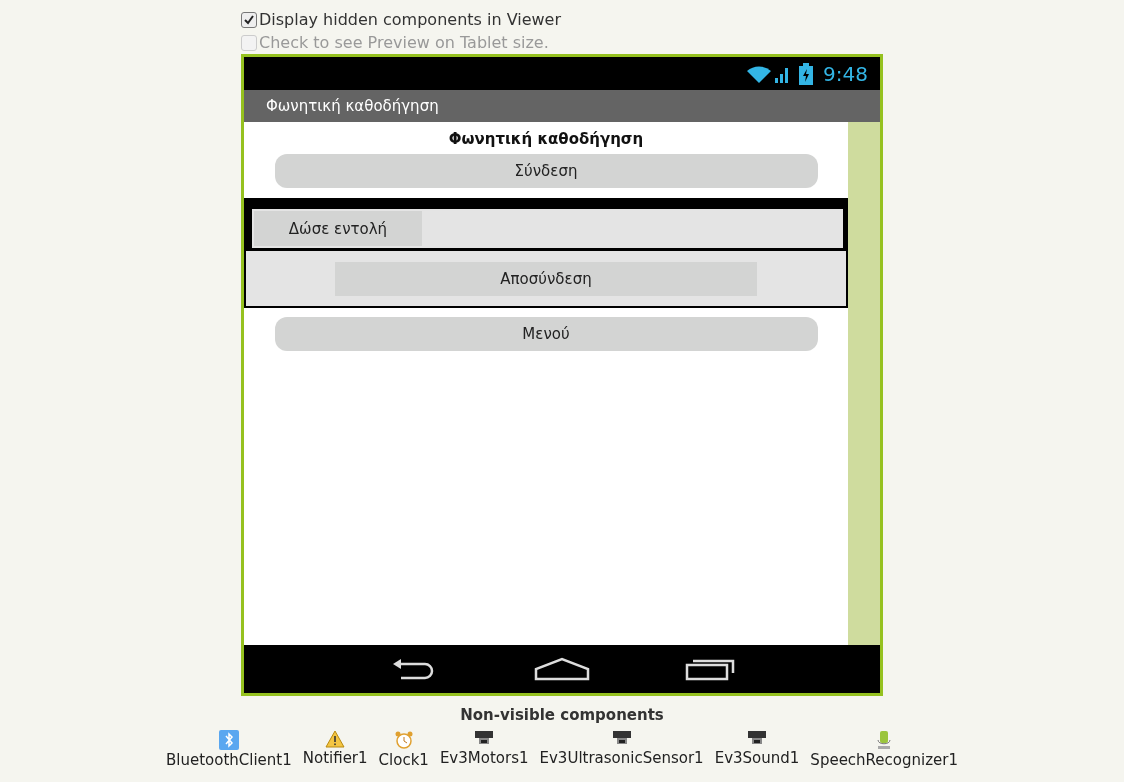 This screenshot has width=1124, height=782. I want to click on component-label: Ev3UltrasonicSensor1, so click(621, 758).